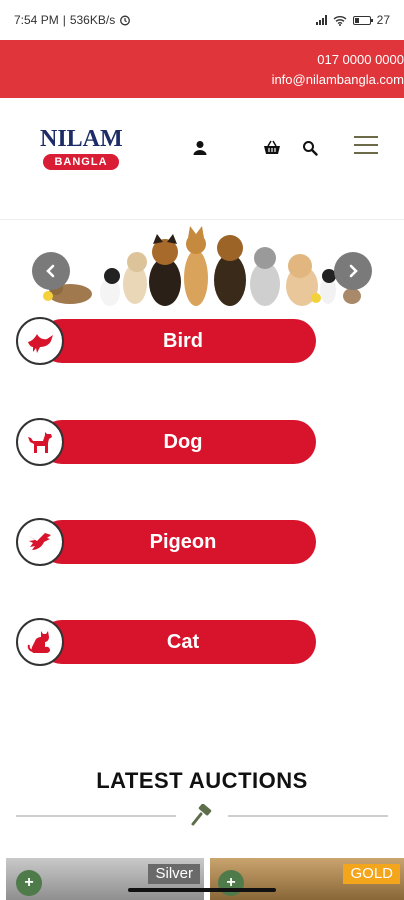 The height and width of the screenshot is (900, 404). What do you see at coordinates (81, 139) in the screenshot?
I see `logo-text-top: NILAM` at bounding box center [81, 139].